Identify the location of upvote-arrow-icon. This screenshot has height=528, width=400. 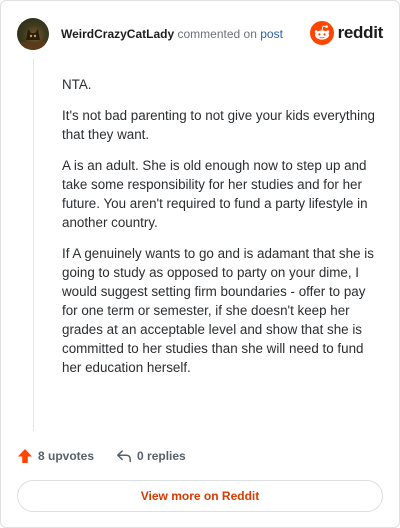
(25, 456).